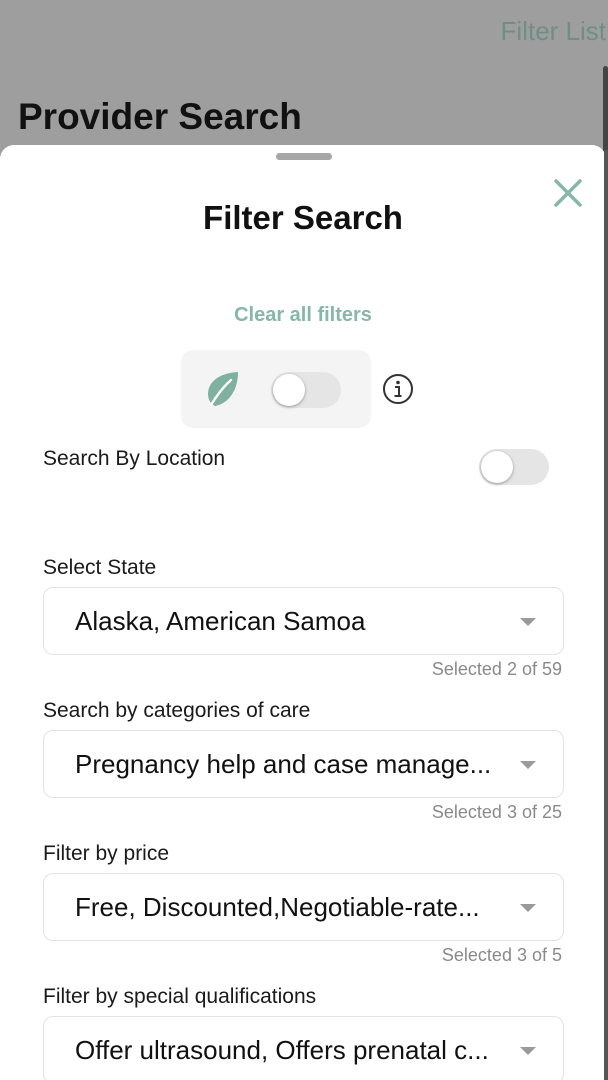 This screenshot has height=1080, width=608. I want to click on select-state-label: Select State, so click(100, 567).